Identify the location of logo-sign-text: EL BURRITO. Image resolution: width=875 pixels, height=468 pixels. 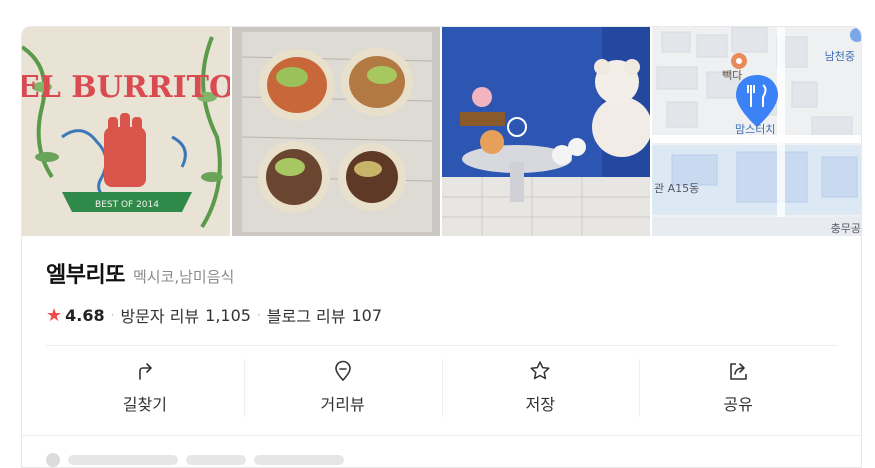
(126, 87).